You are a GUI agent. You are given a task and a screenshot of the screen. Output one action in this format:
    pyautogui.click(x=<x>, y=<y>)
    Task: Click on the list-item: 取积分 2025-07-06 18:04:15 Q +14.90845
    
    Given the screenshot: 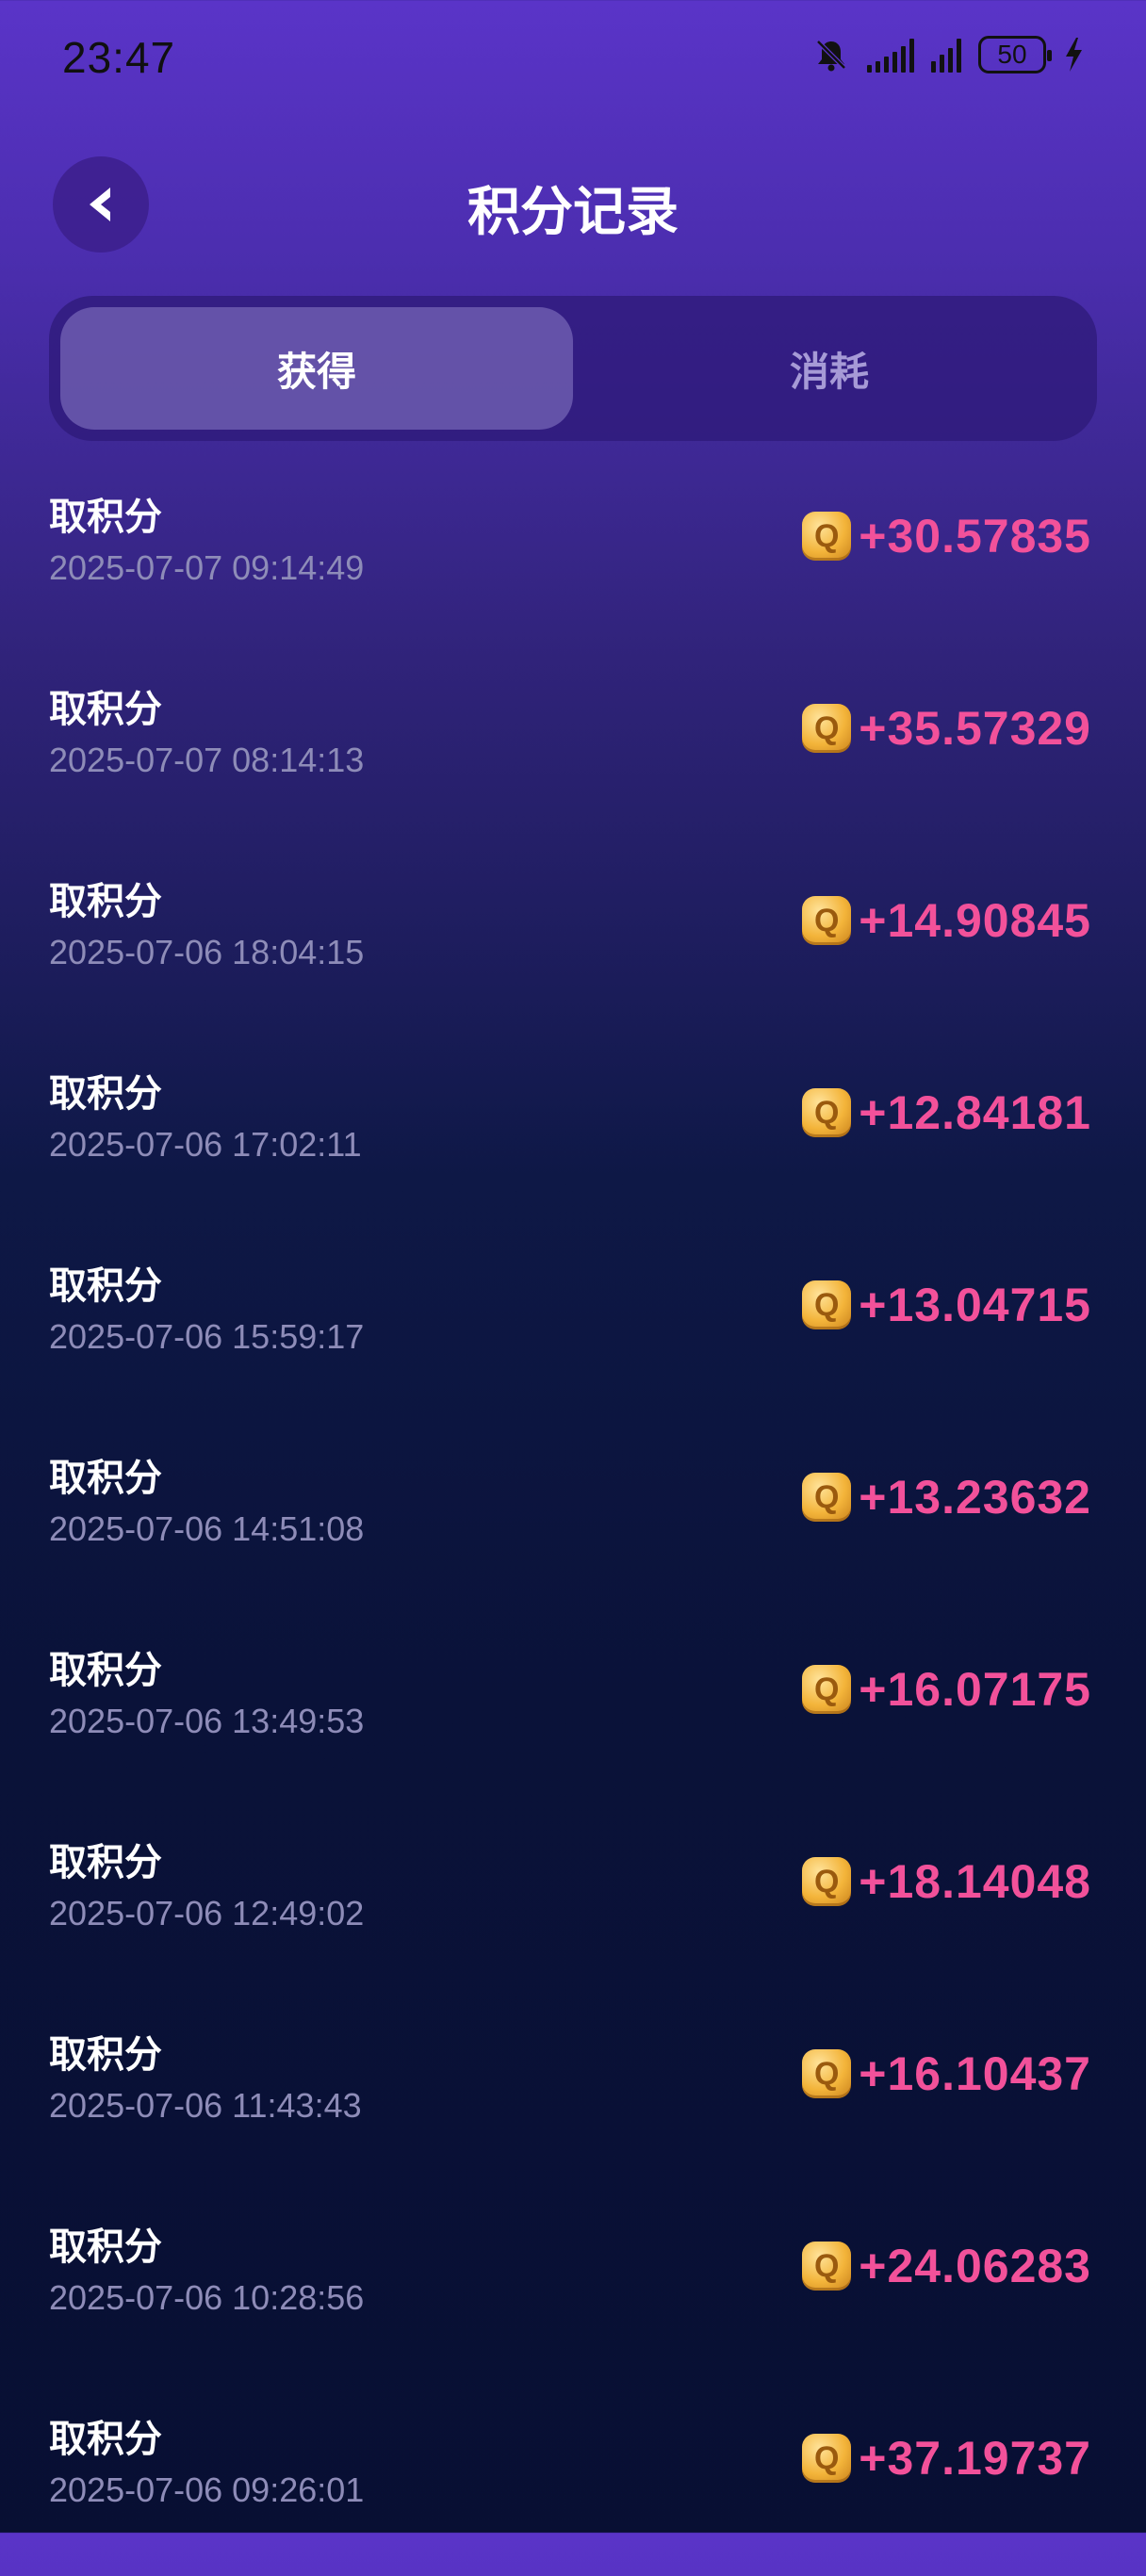 What is the action you would take?
    pyautogui.click(x=573, y=942)
    